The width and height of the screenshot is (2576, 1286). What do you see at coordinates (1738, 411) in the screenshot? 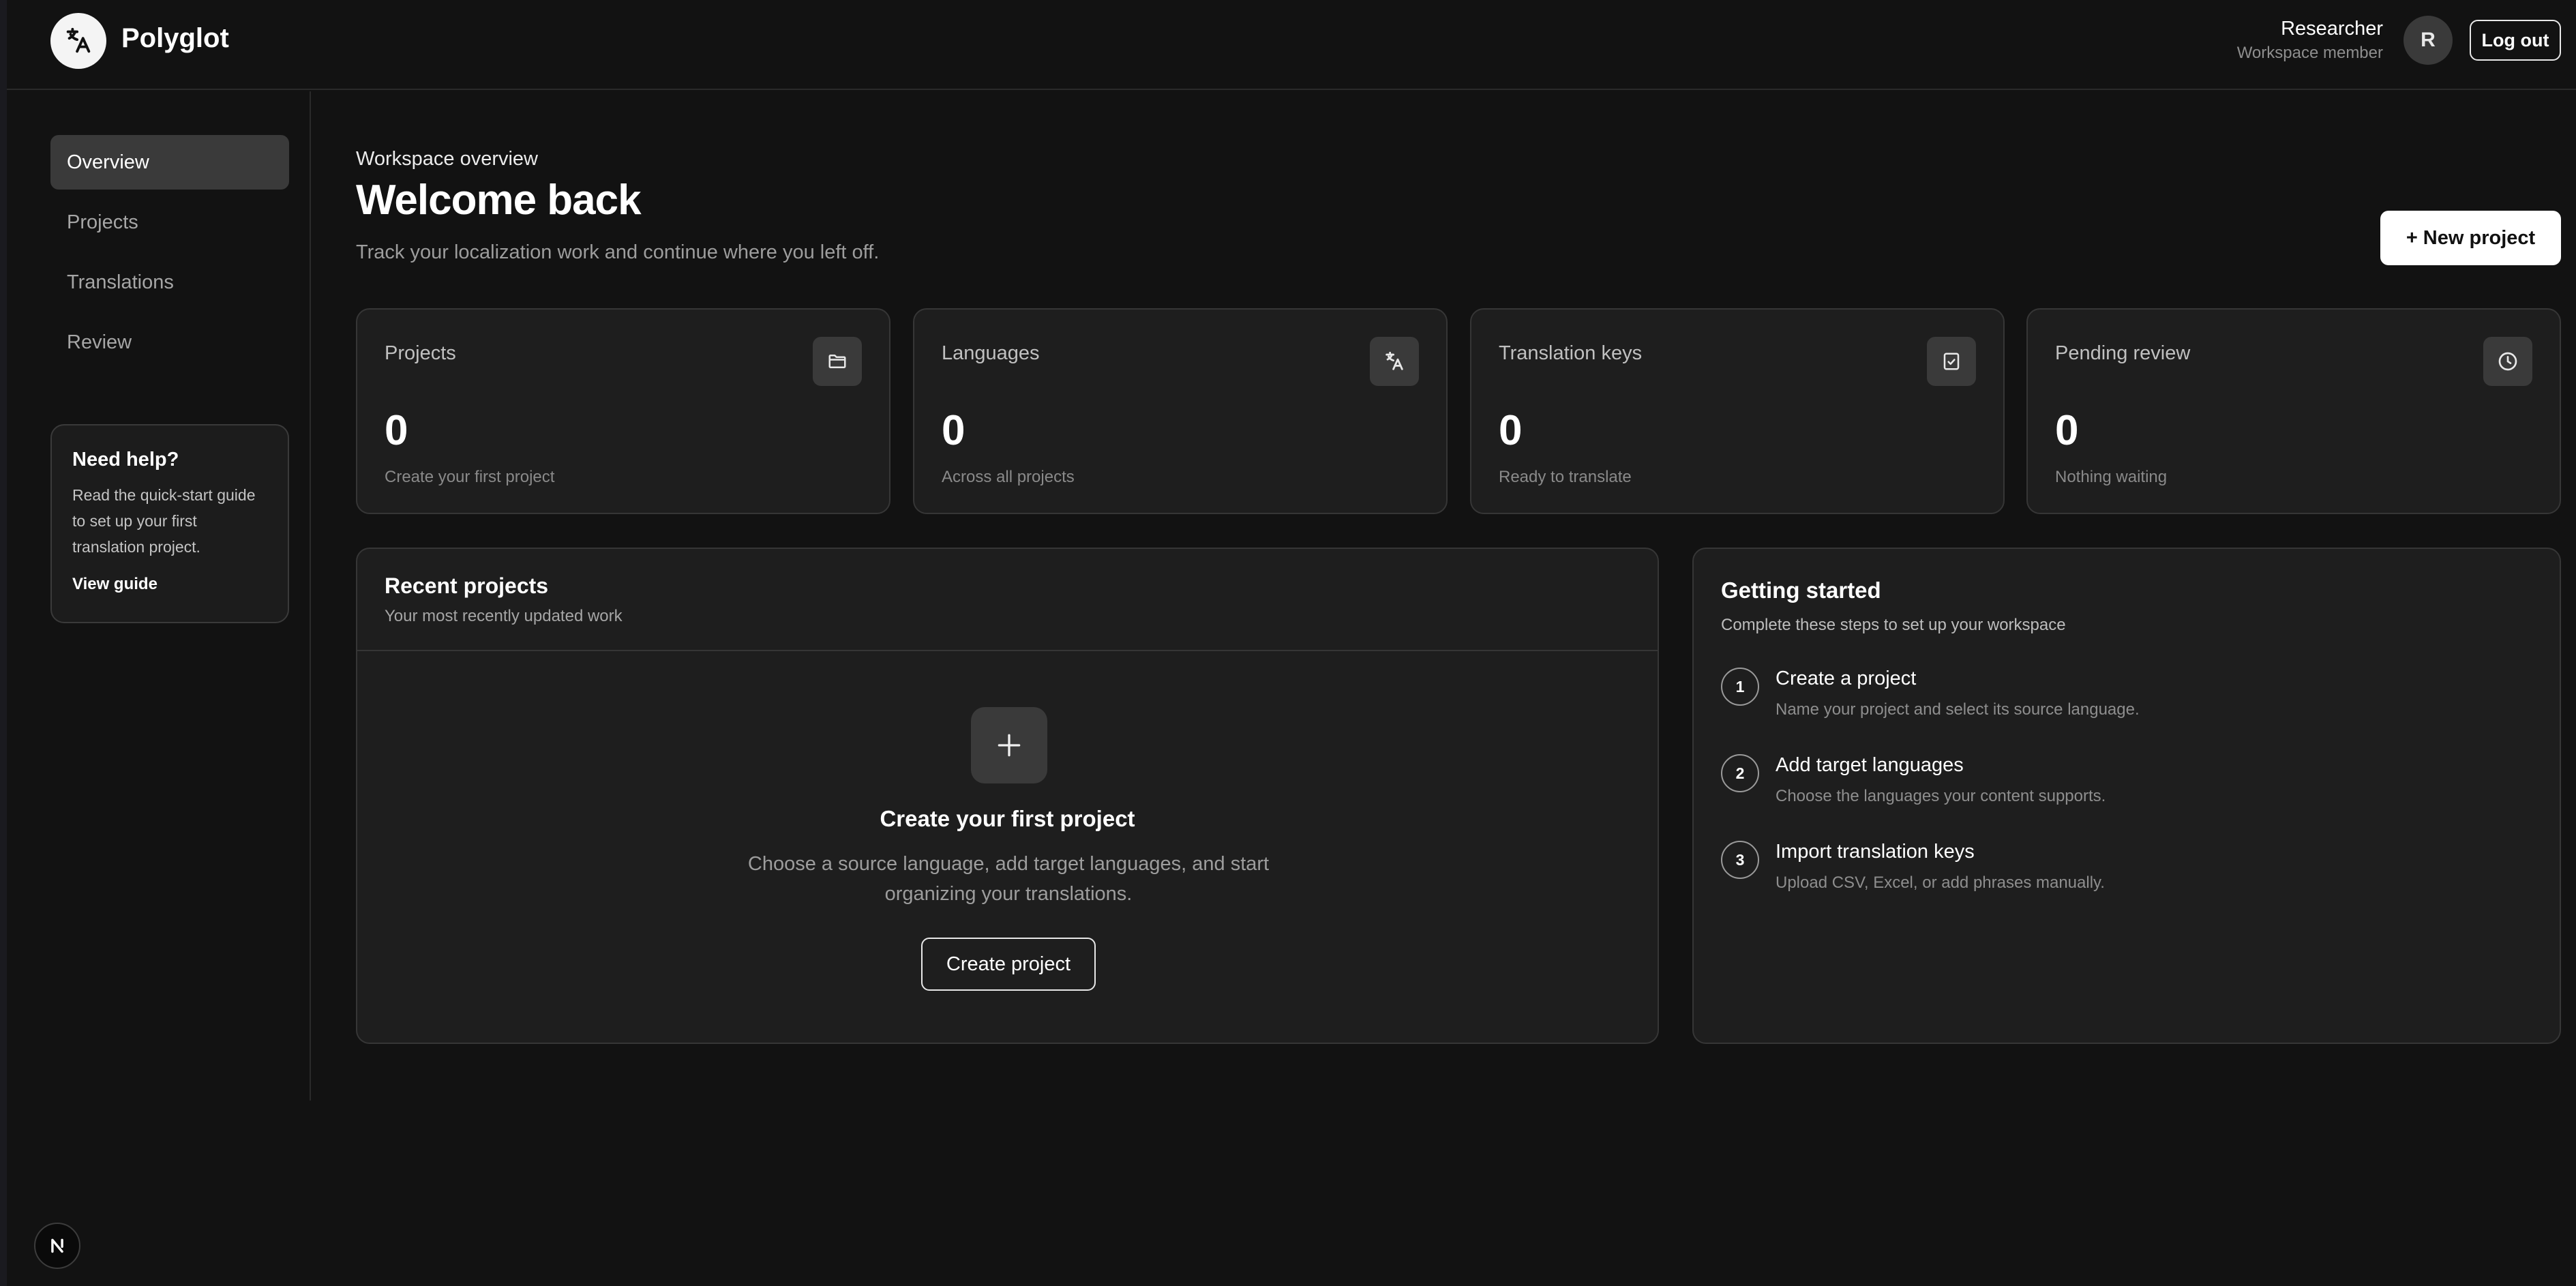
I see `stat-card-translation-keys: Translation keys 0 Ready to translate` at bounding box center [1738, 411].